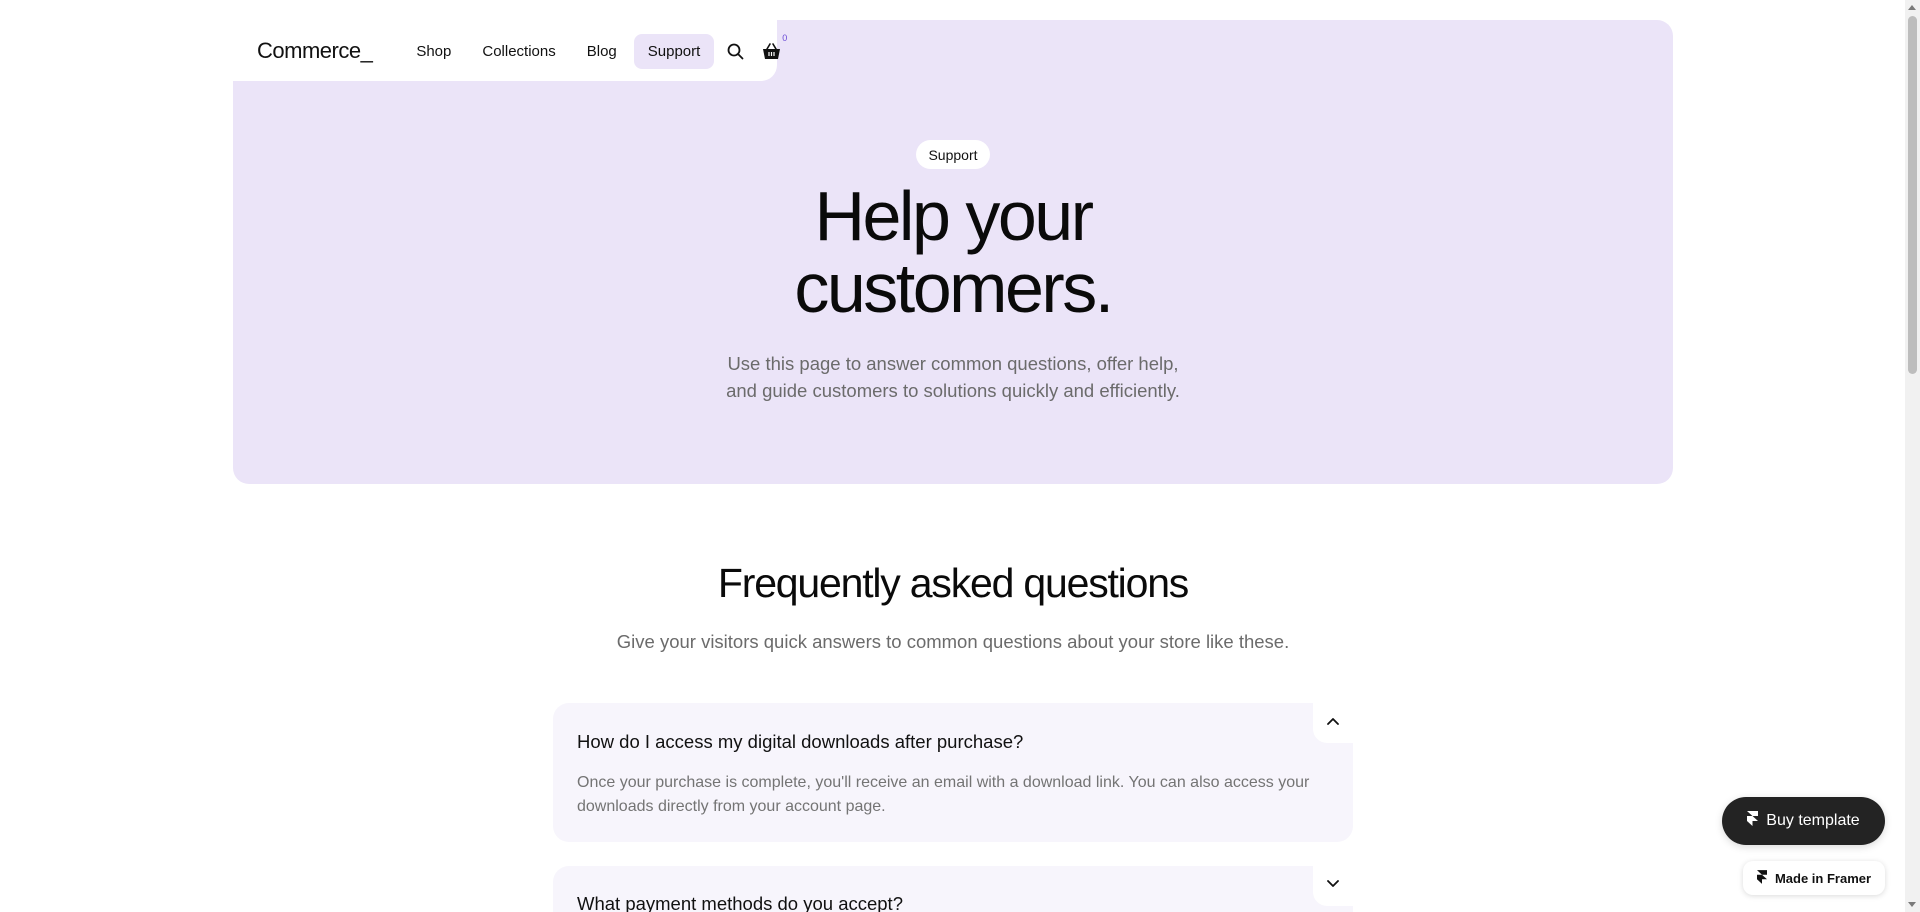 The image size is (1920, 912). Describe the element at coordinates (674, 51) in the screenshot. I see `nav-link-support: Support` at that location.